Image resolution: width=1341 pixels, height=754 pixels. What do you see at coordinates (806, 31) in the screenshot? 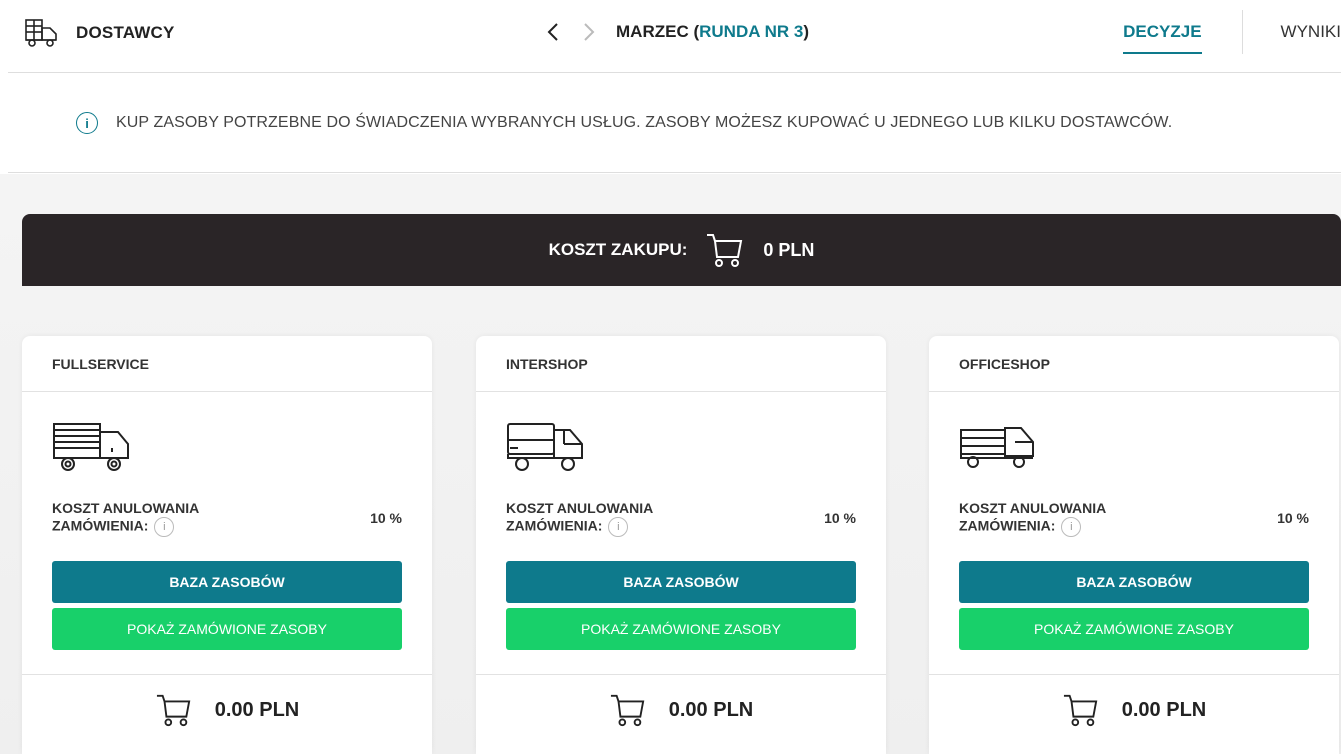
I see `month-close: )` at bounding box center [806, 31].